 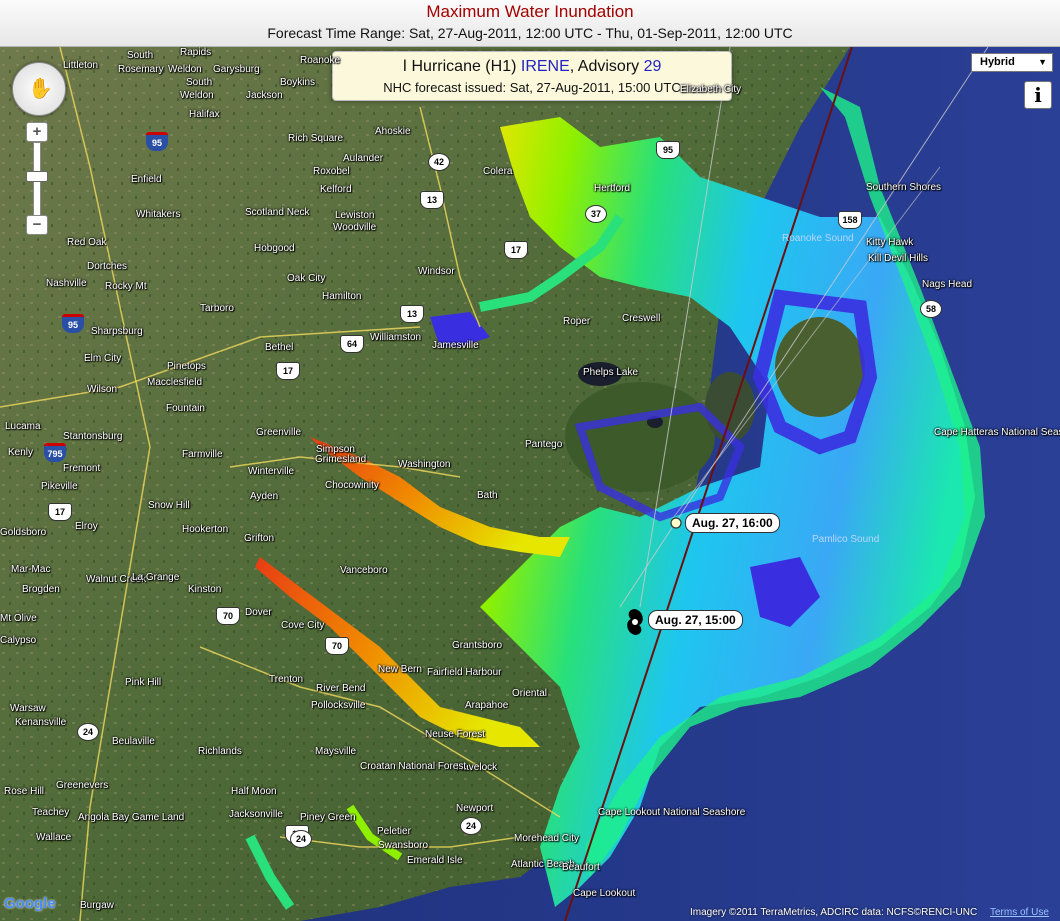 I want to click on place-label: Woodville, so click(x=355, y=227).